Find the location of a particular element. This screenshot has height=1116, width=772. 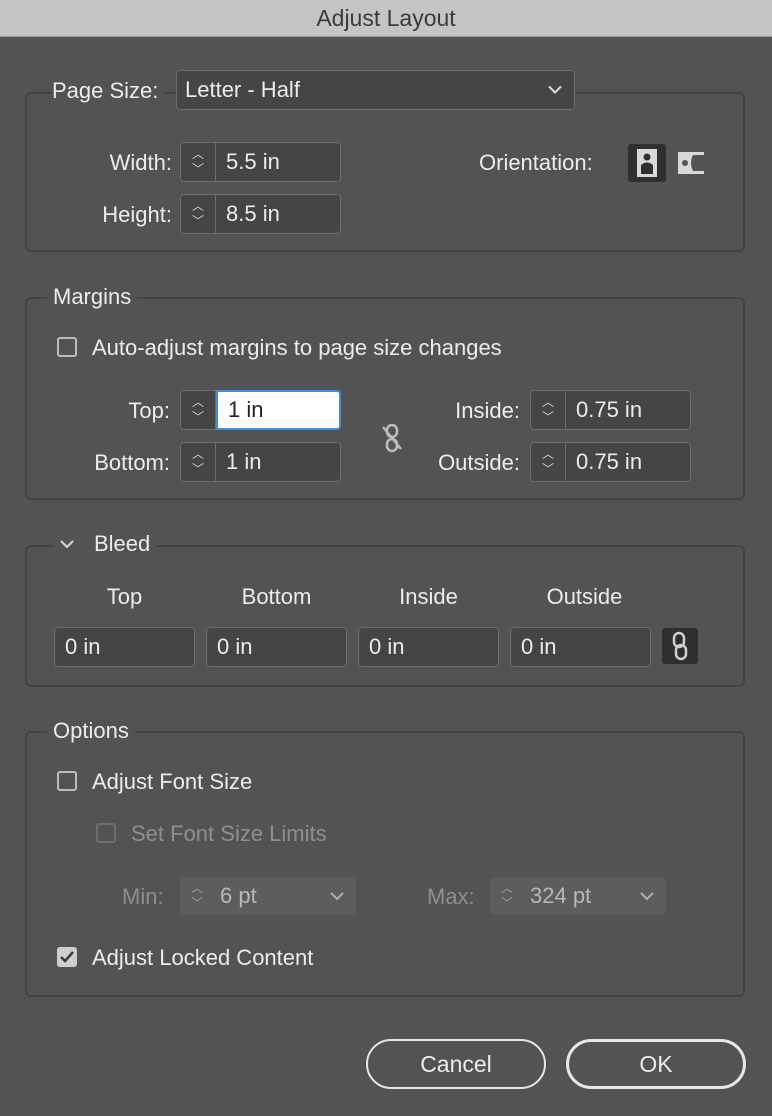

margin-bottom-label: Bottom: is located at coordinates (132, 462).